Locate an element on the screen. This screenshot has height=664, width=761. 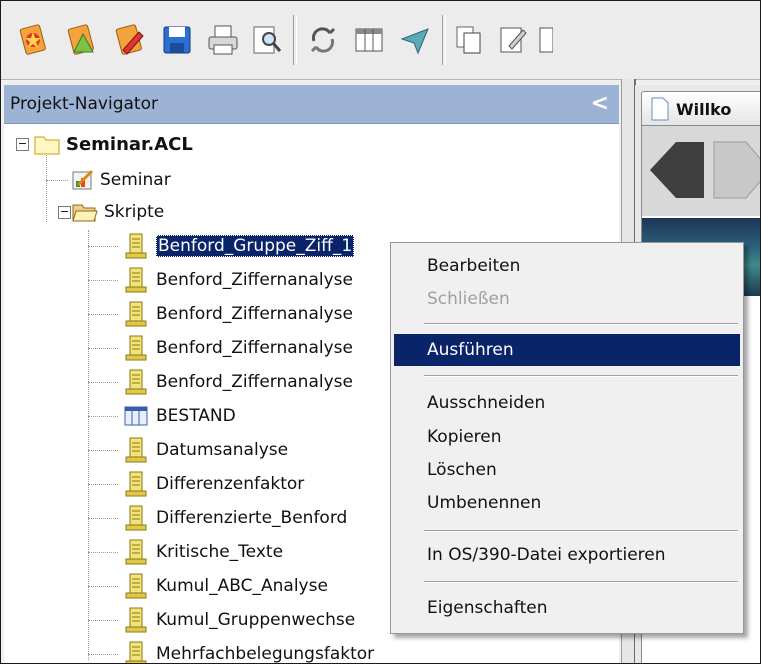
project-label: Seminar.ACL is located at coordinates (129, 144).